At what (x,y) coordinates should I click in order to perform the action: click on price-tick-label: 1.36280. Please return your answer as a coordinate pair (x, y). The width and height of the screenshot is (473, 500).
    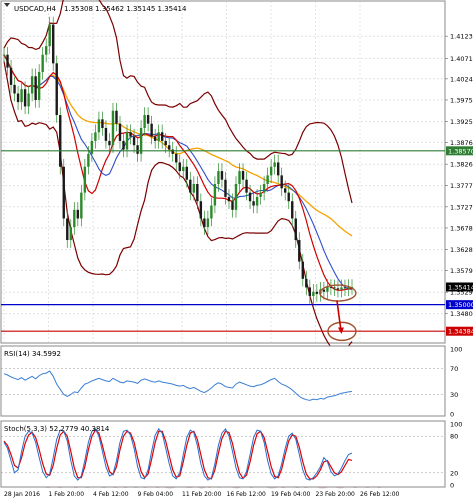
    Looking at the image, I should click on (461, 250).